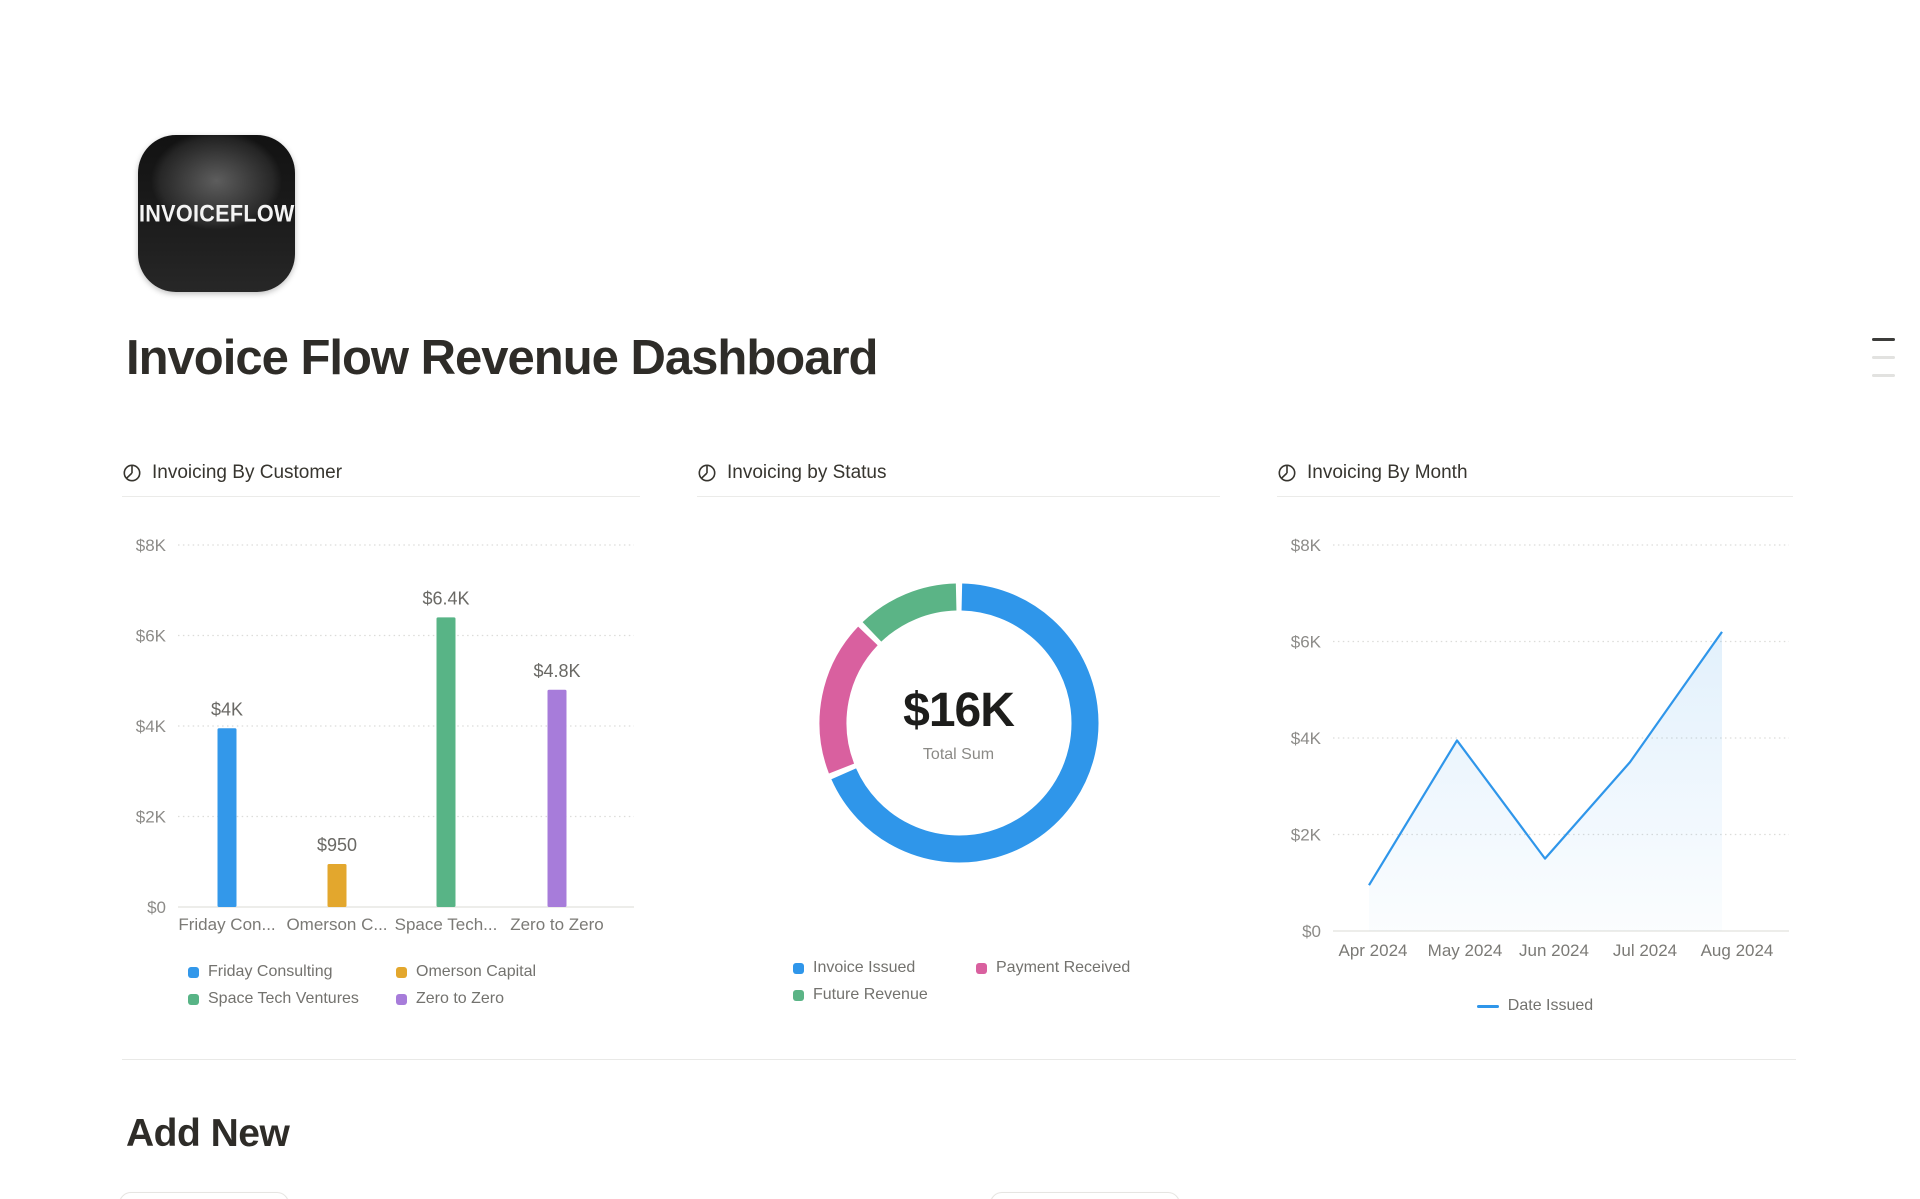  I want to click on svg-text: Jun 2024, so click(1554, 950).